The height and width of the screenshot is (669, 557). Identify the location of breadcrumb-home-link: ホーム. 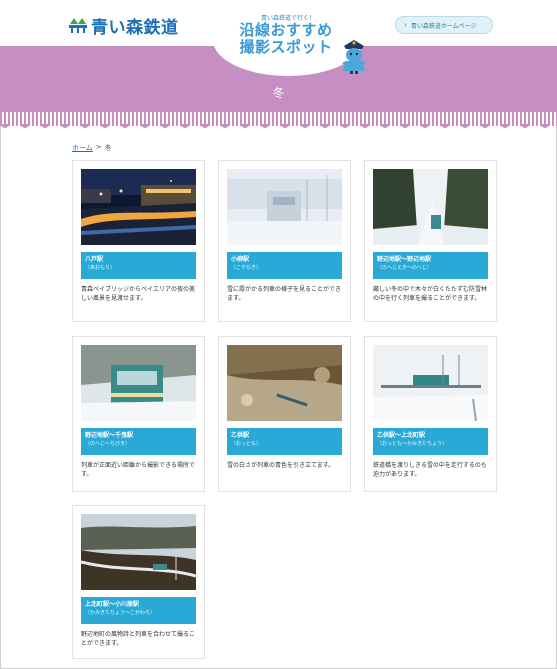
(82, 148).